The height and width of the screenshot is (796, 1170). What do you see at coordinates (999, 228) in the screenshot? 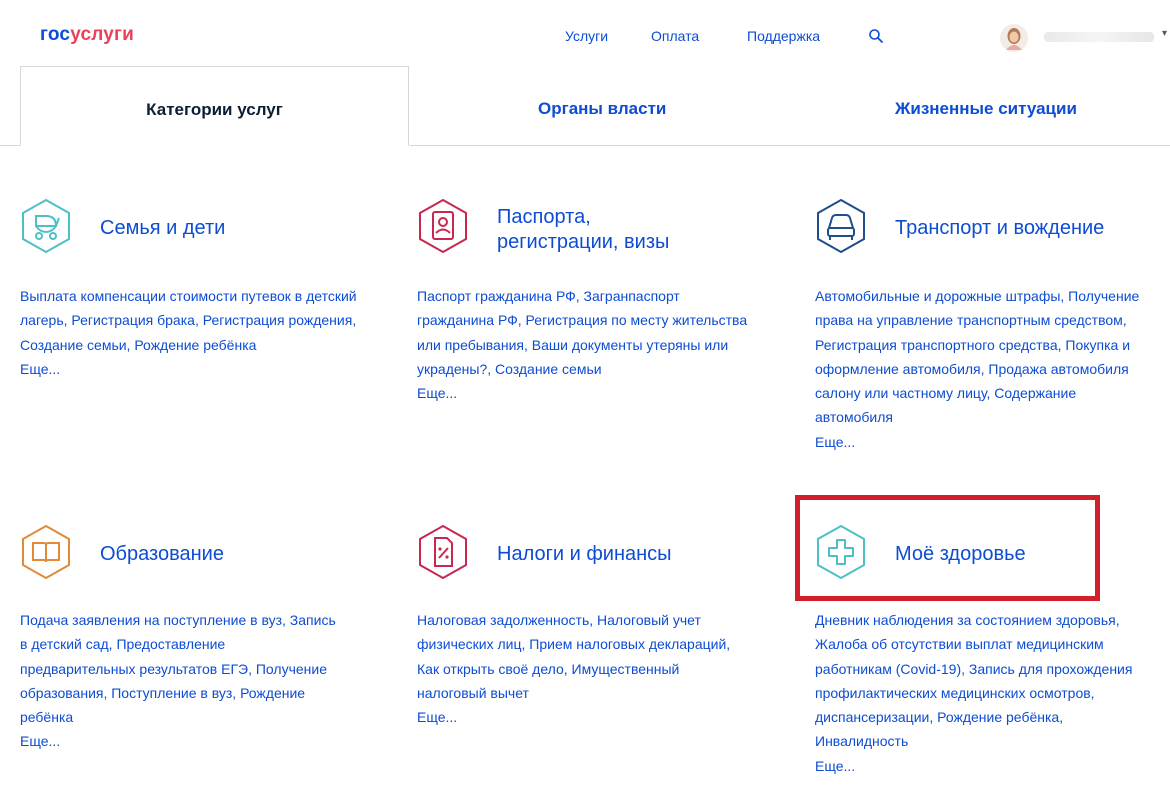
I see `category-title: Транспорт и вождение` at bounding box center [999, 228].